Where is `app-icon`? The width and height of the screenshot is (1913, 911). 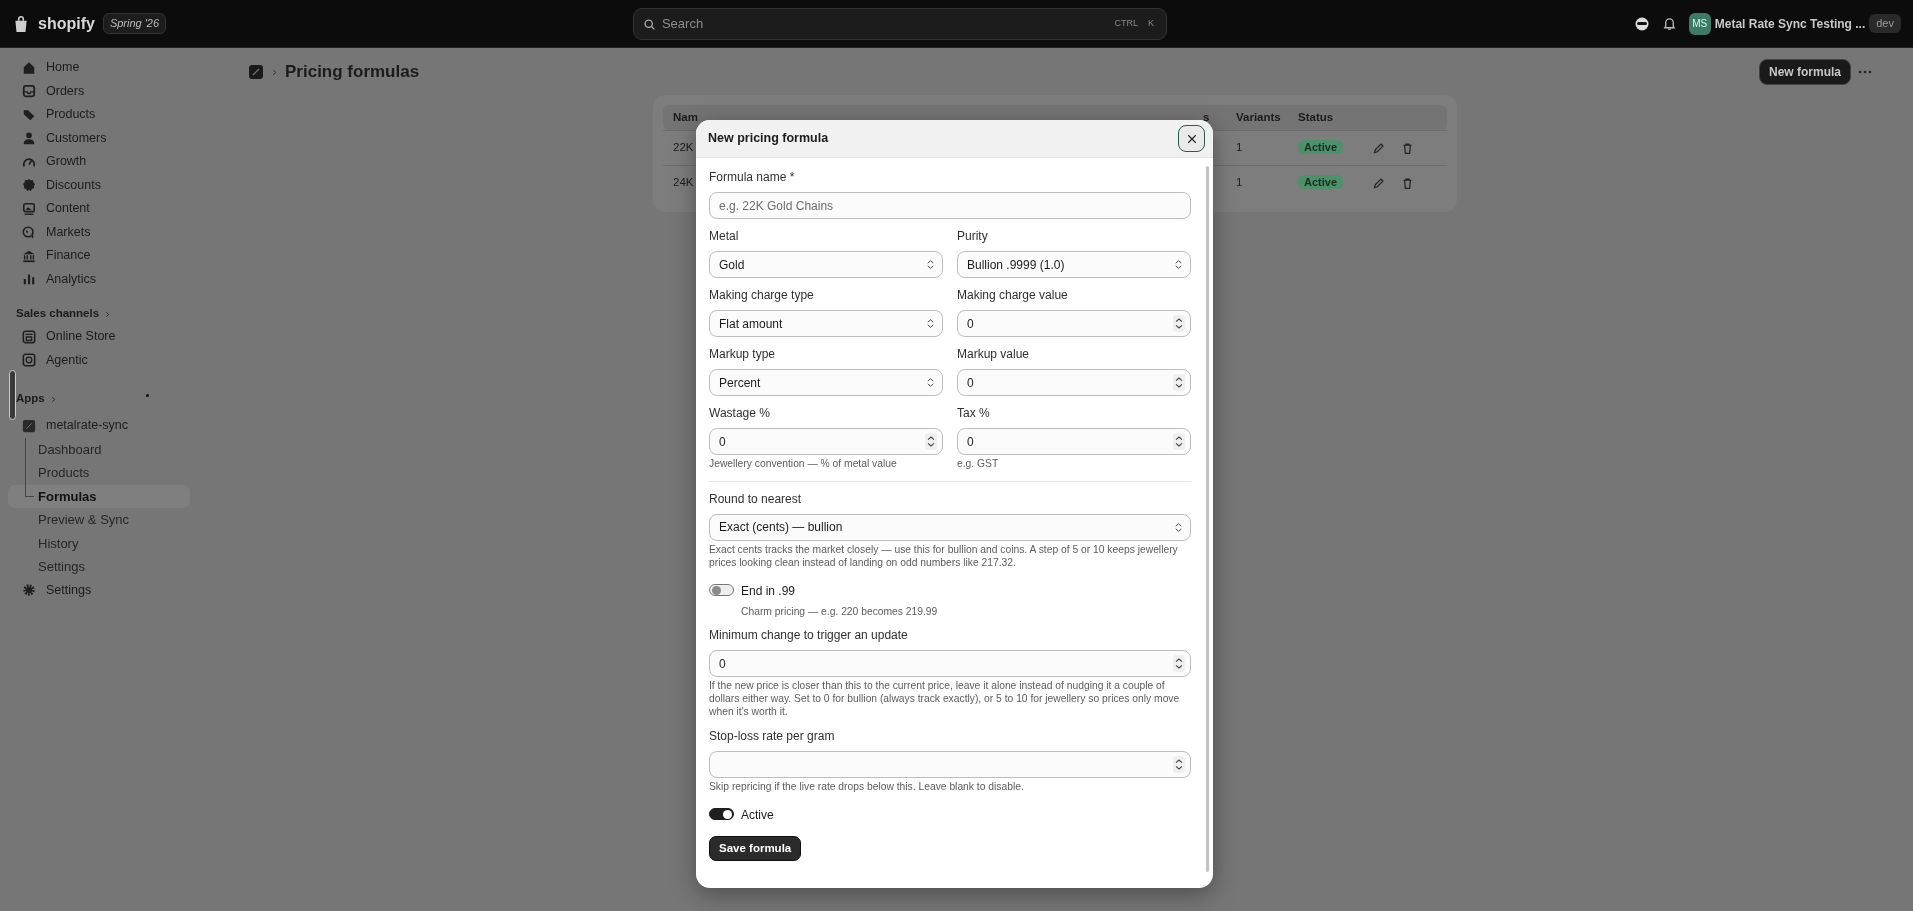
app-icon is located at coordinates (256, 72).